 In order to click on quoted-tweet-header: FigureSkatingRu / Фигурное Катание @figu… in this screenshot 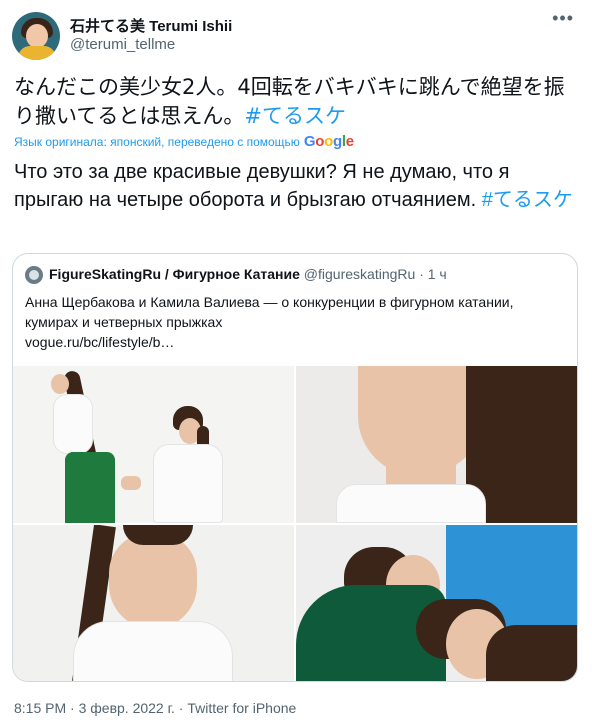, I will do `click(248, 274)`.